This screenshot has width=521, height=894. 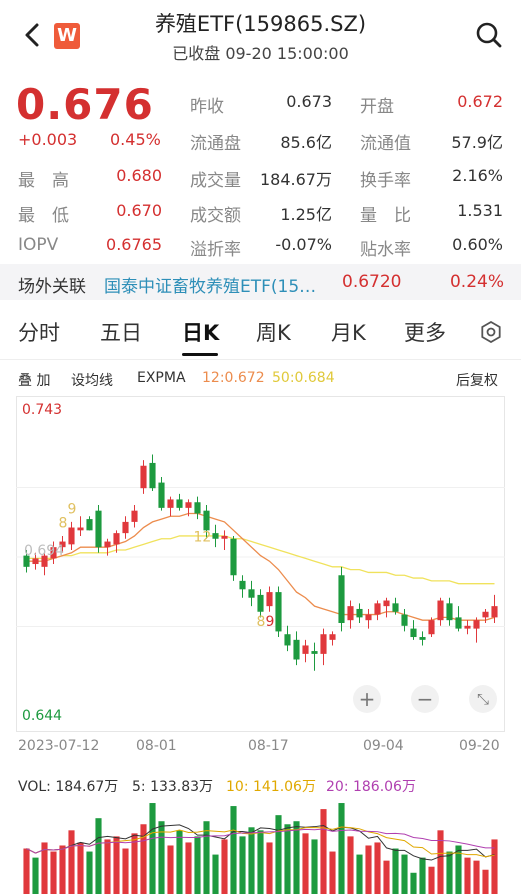 I want to click on x-label-3: 09-04, so click(x=383, y=746).